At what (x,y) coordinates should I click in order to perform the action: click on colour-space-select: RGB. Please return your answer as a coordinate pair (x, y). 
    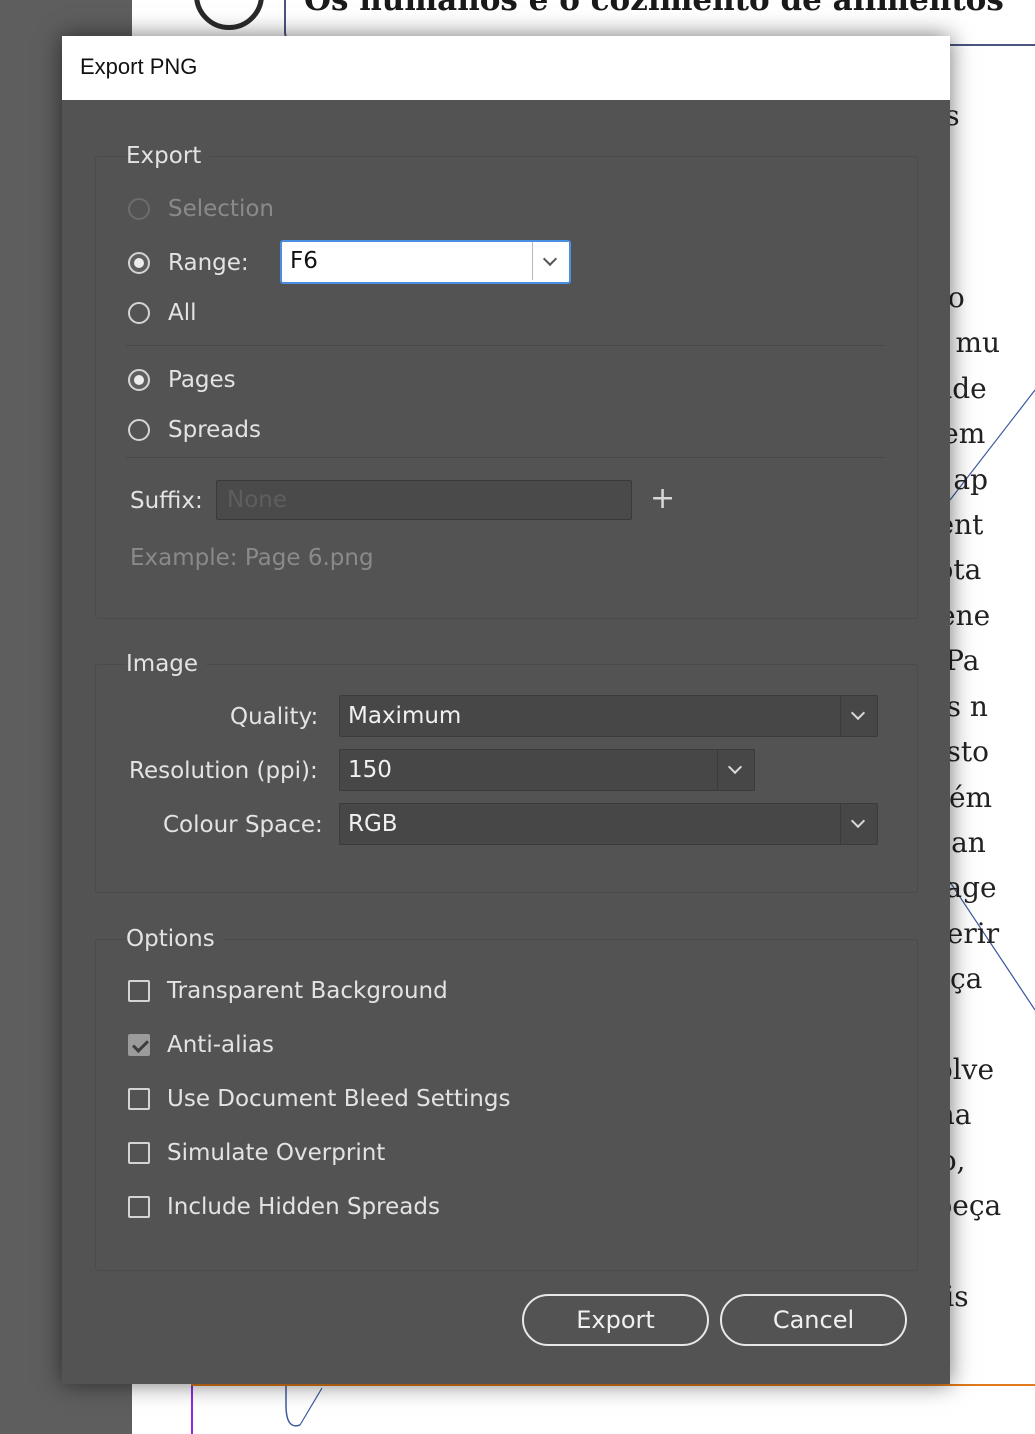
    Looking at the image, I should click on (608, 824).